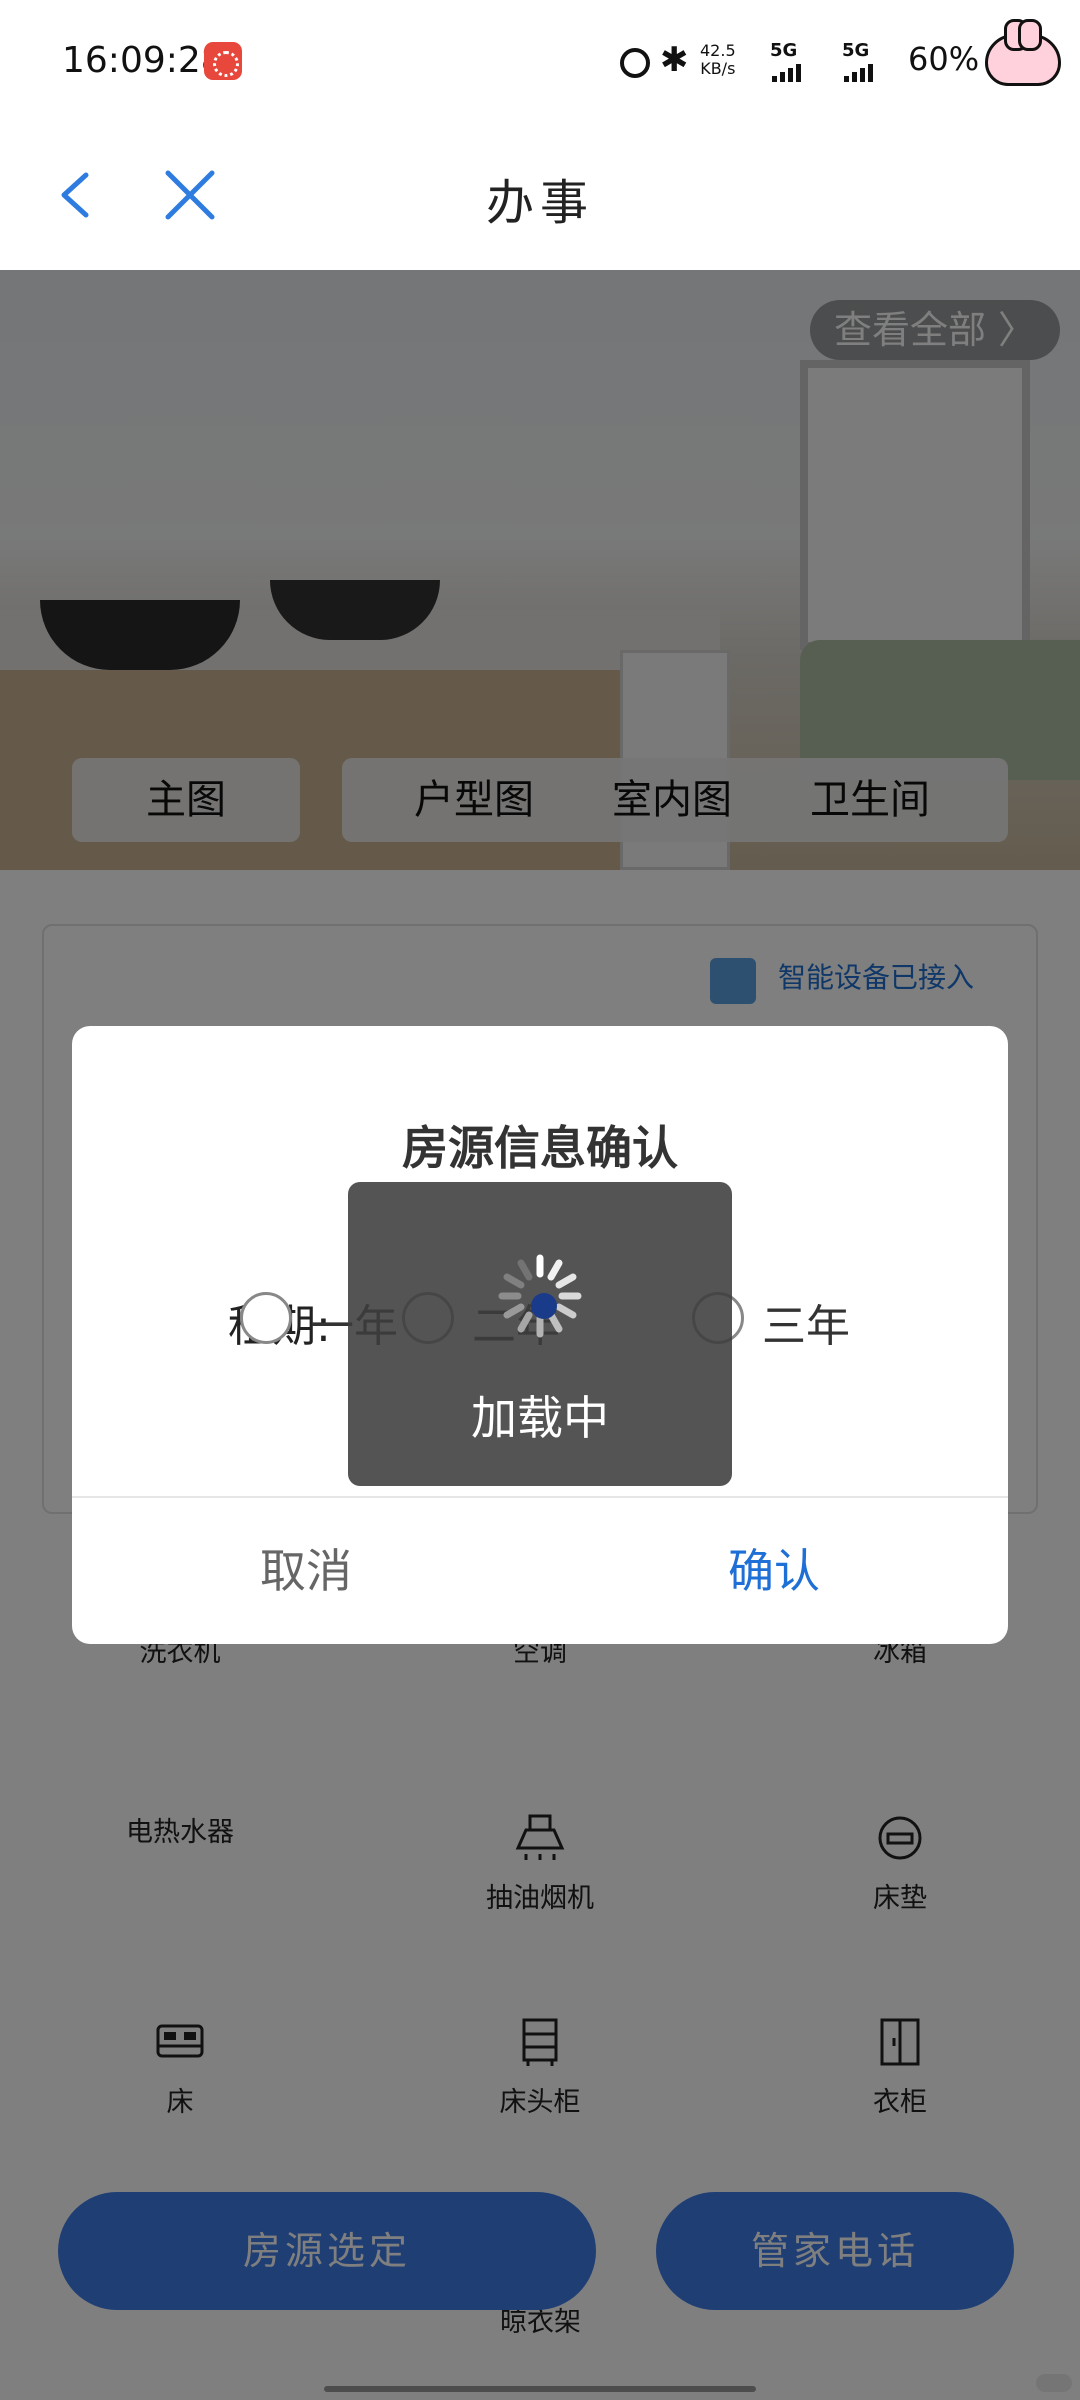  I want to click on network-type-2: 5G, so click(856, 50).